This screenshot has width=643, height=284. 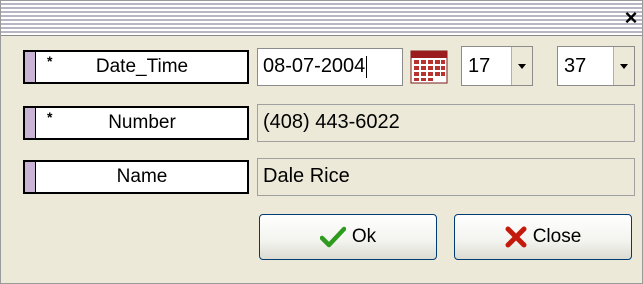 What do you see at coordinates (367, 66) in the screenshot?
I see `text-caret` at bounding box center [367, 66].